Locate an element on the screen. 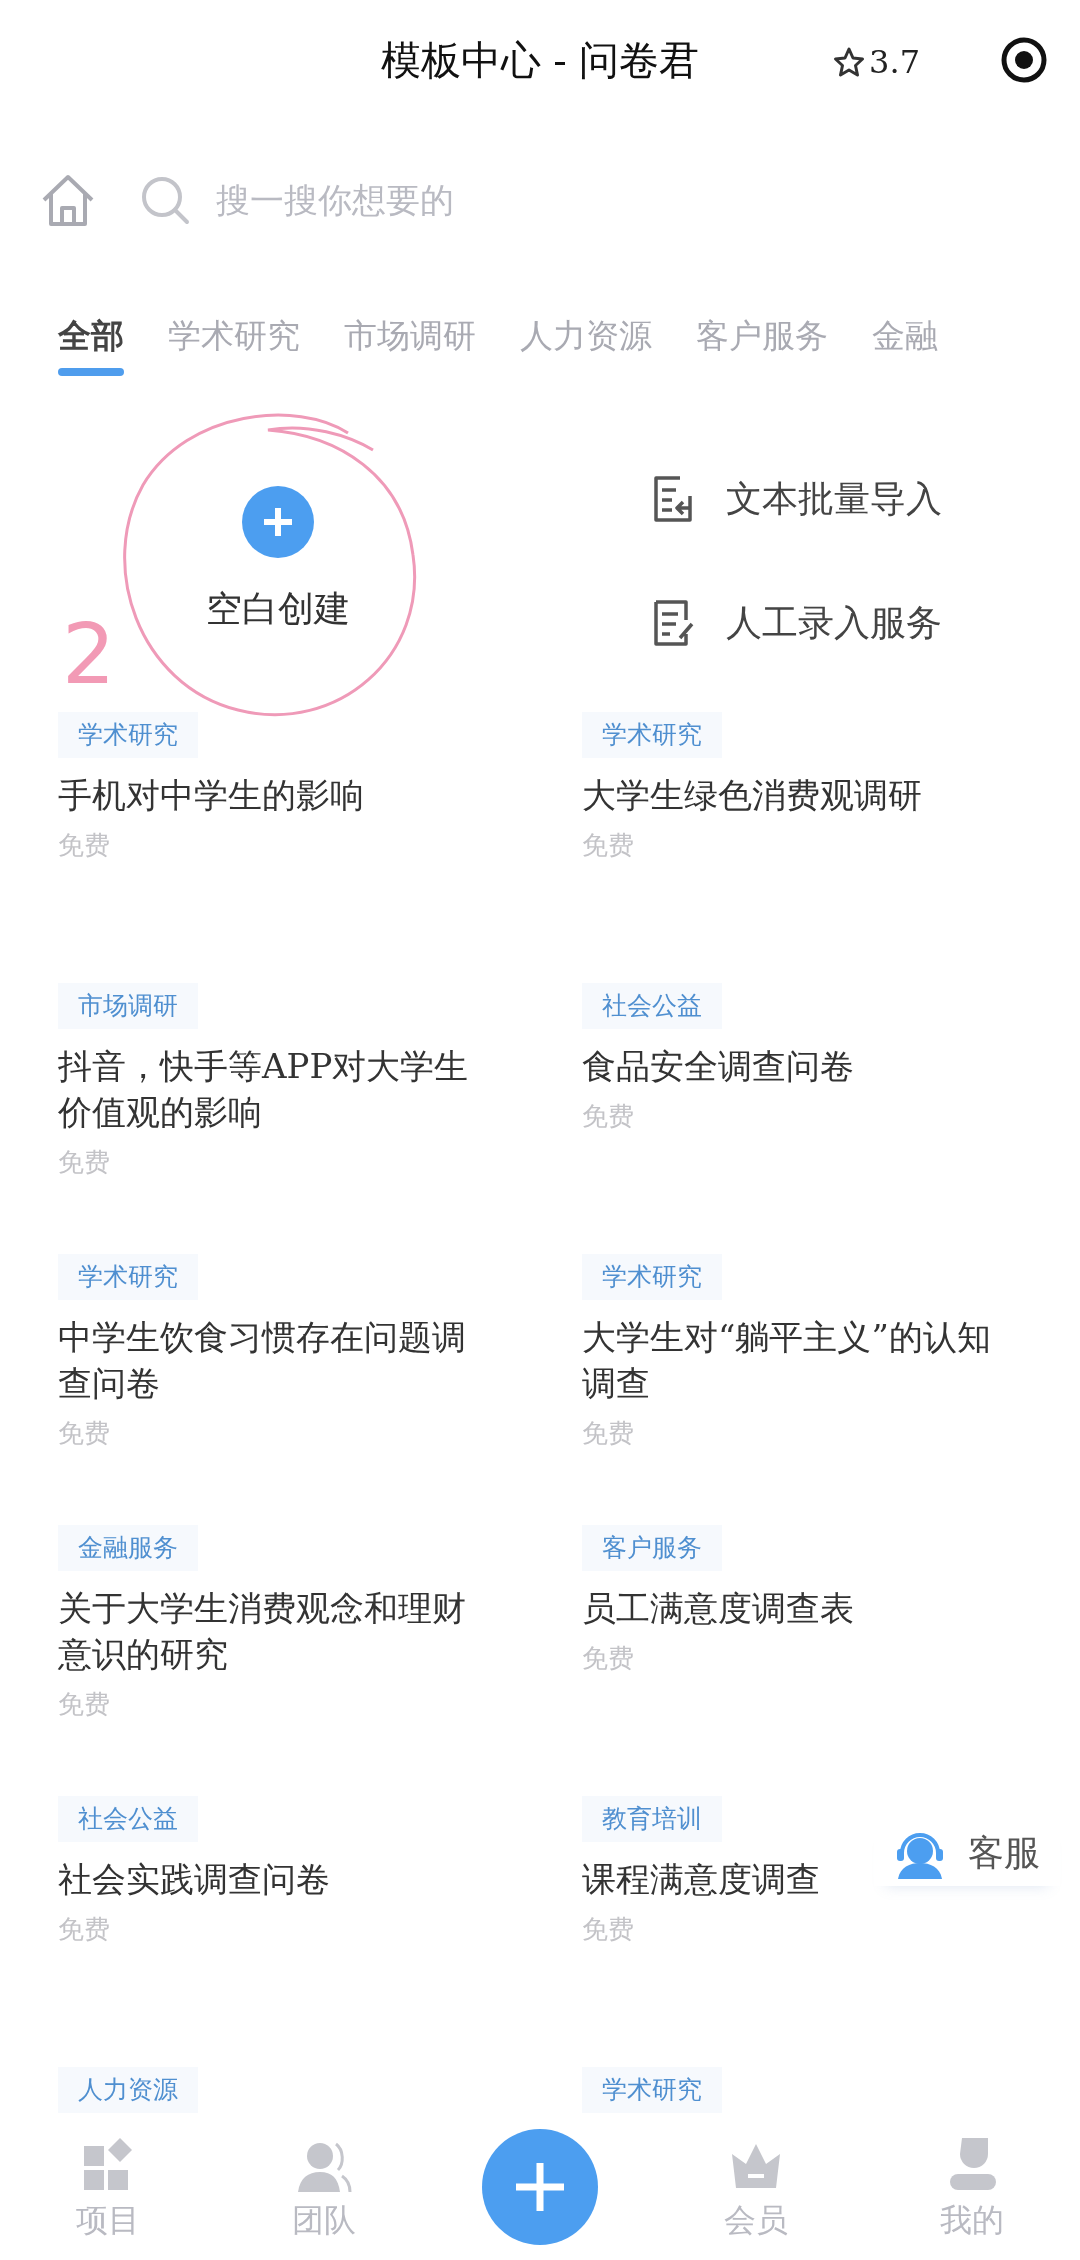 This screenshot has width=1080, height=2260. rating-text: 3.7 is located at coordinates (894, 62).